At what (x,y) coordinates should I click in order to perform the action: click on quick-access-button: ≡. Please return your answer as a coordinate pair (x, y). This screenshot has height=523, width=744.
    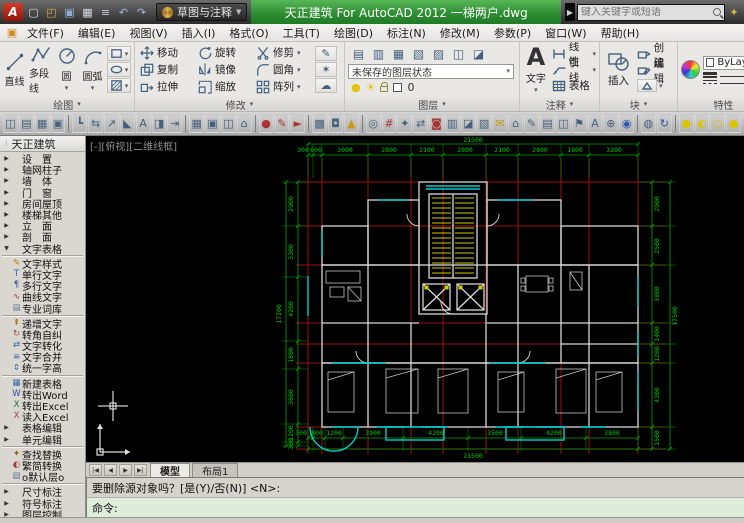
    Looking at the image, I should click on (105, 12).